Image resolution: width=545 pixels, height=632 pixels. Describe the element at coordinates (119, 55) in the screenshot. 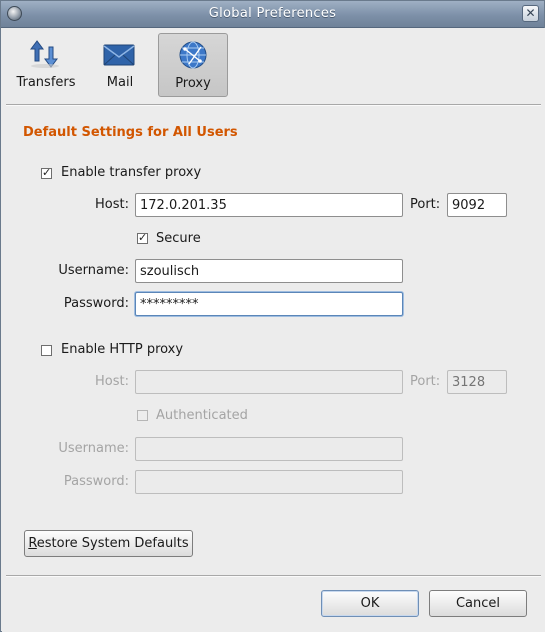

I see `mail-envelope-icon` at that location.